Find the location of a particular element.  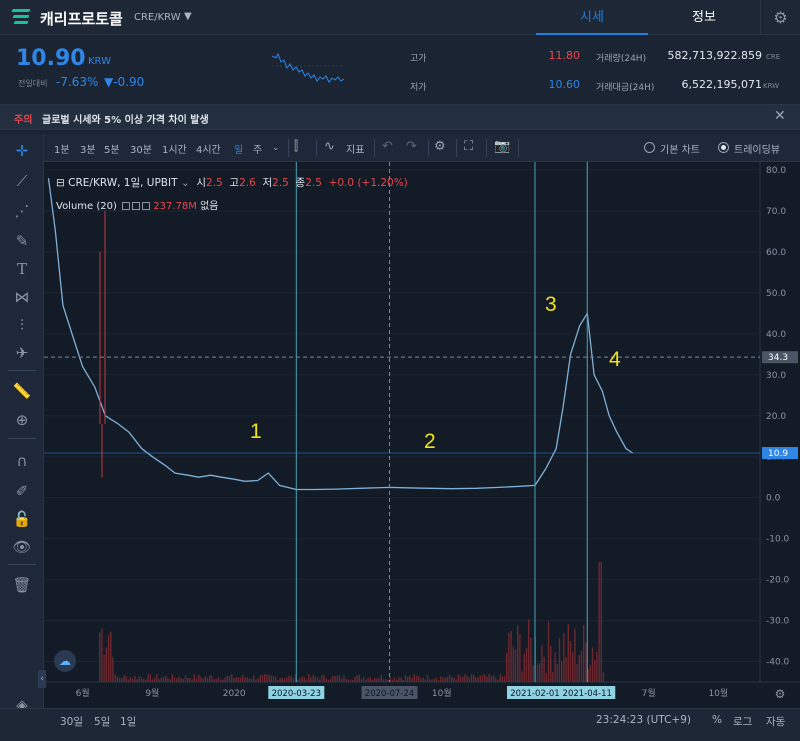

magnet-icon: ∩ is located at coordinates (22, 461).